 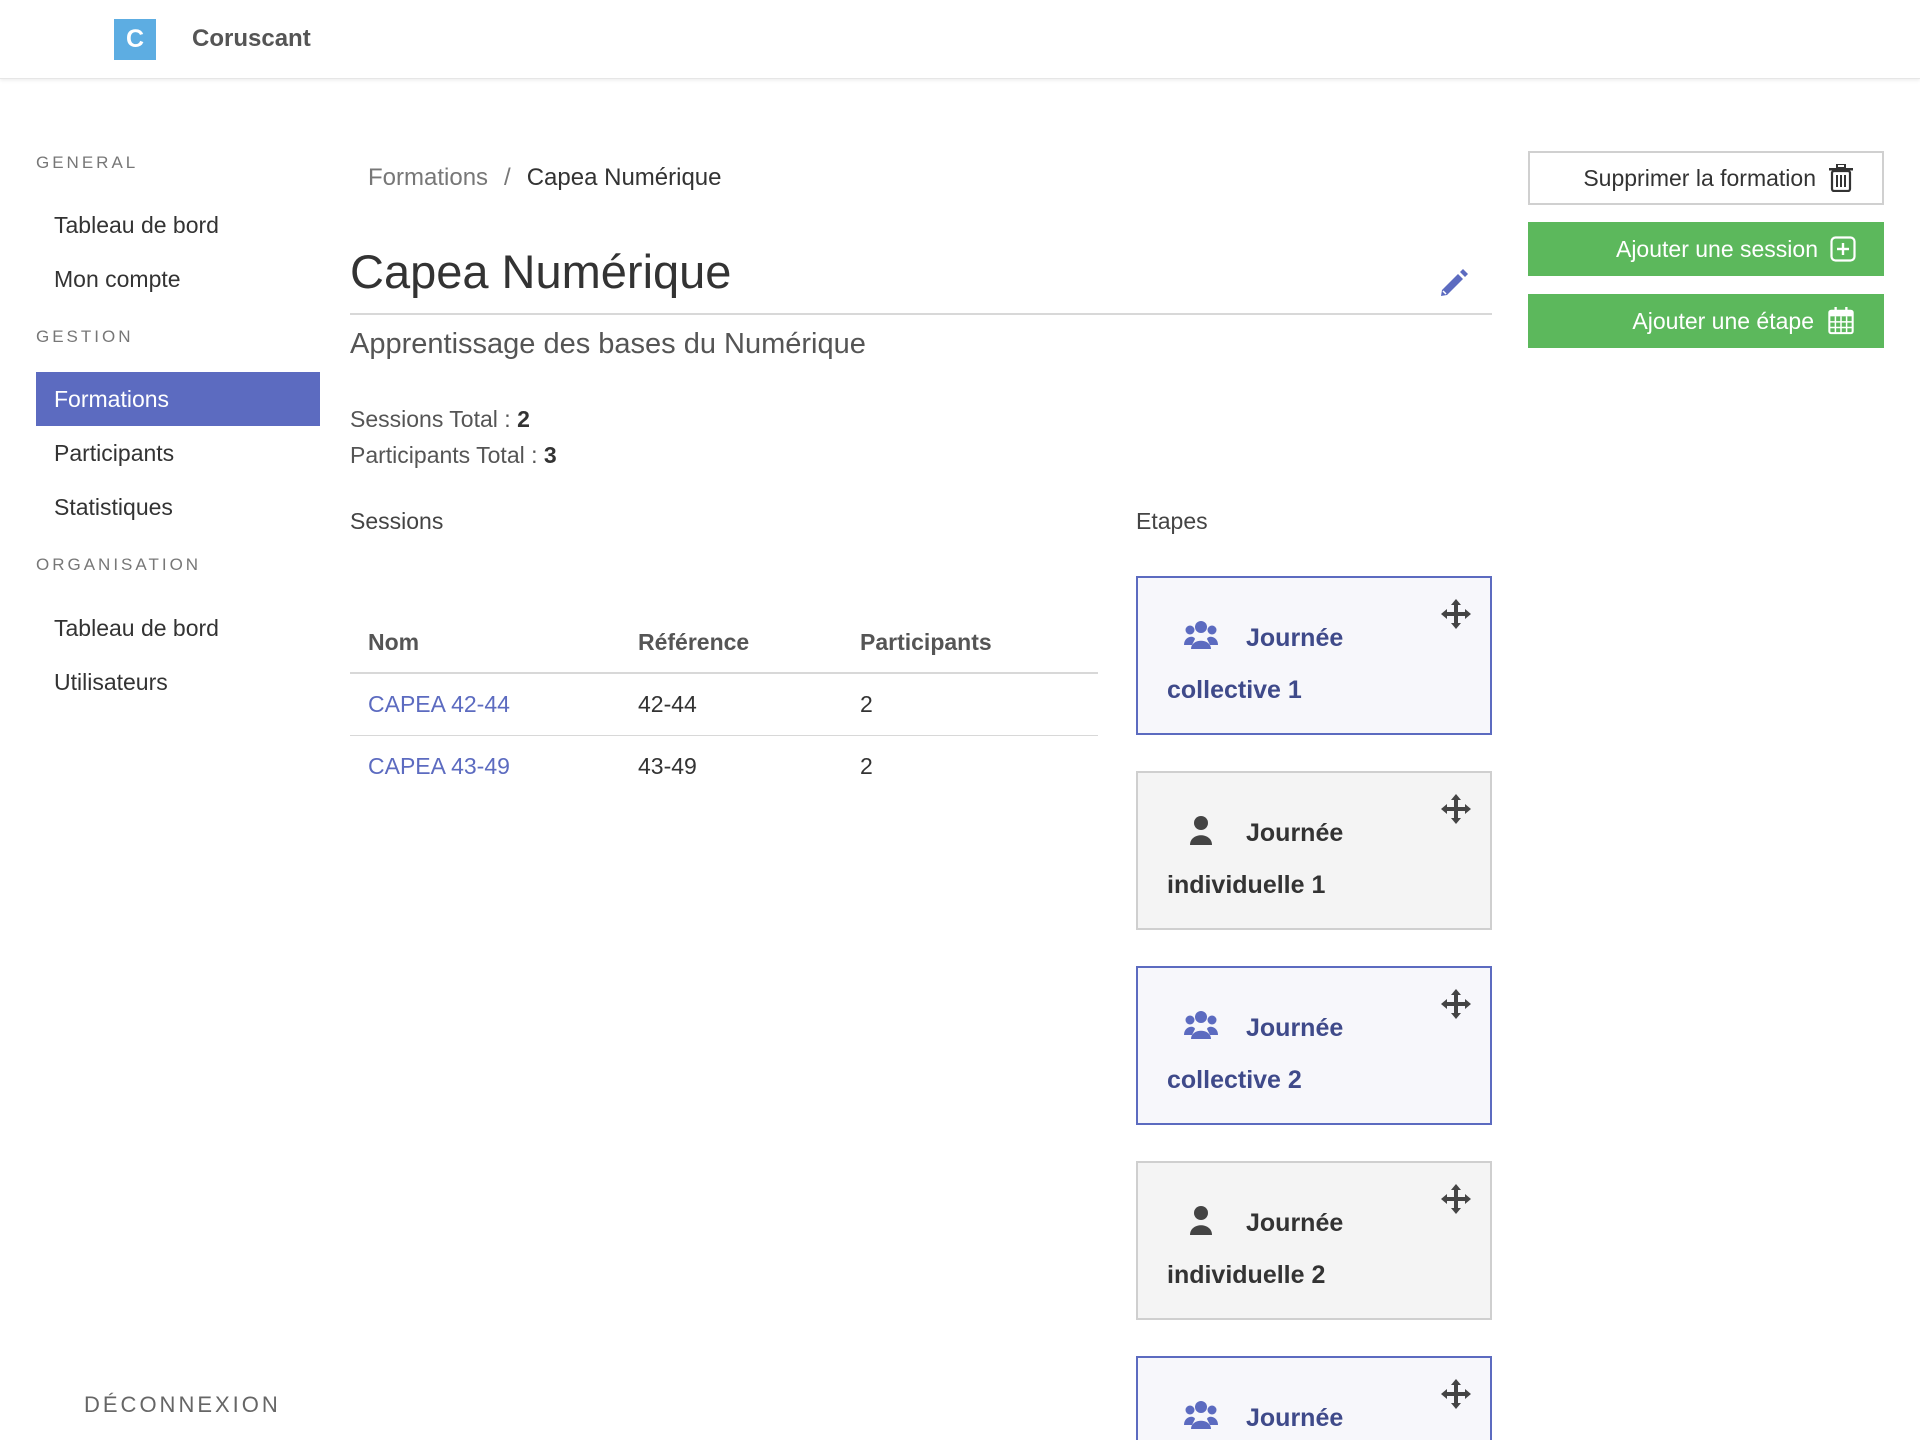 What do you see at coordinates (434, 419) in the screenshot?
I see `sessions-total-label: Sessions Total :` at bounding box center [434, 419].